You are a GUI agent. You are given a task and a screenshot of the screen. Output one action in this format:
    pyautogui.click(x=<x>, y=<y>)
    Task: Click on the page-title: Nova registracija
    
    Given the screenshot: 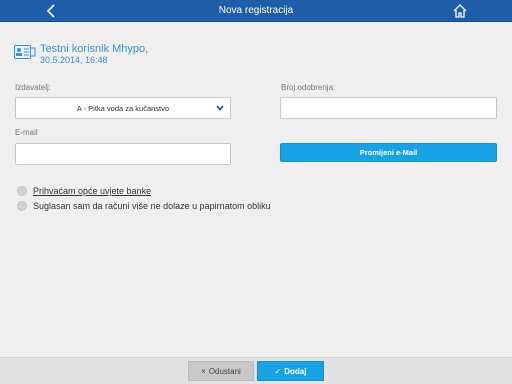 What is the action you would take?
    pyautogui.click(x=256, y=10)
    